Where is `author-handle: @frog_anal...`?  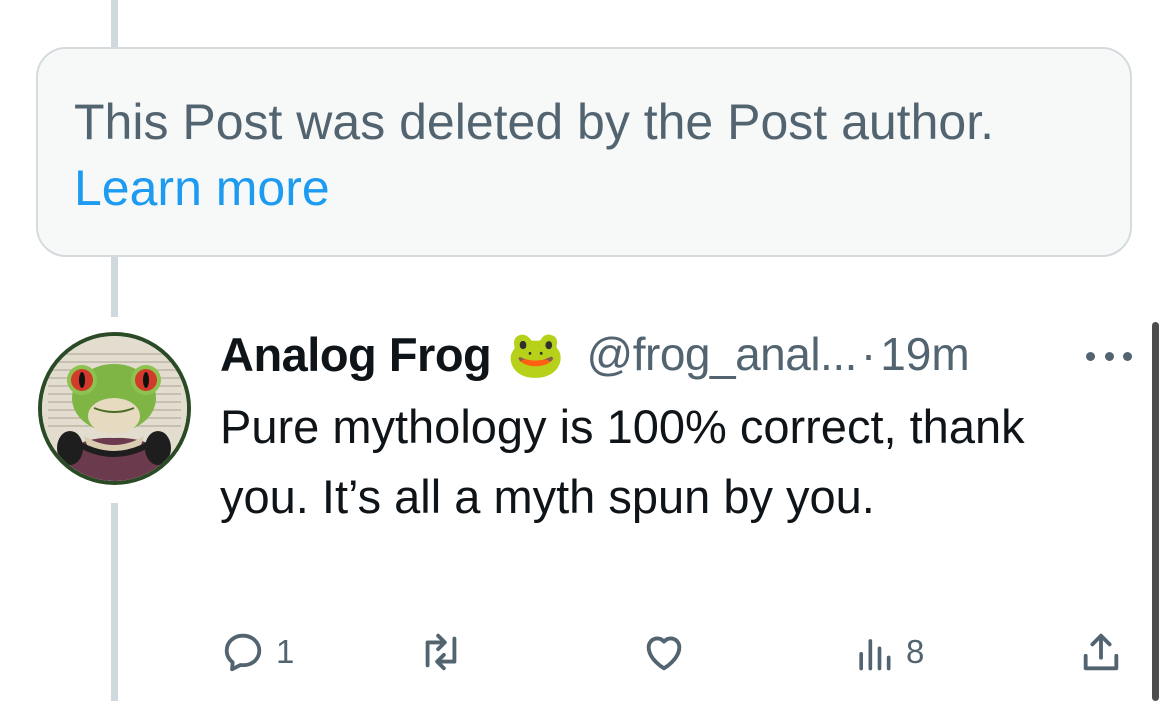
author-handle: @frog_anal... is located at coordinates (722, 354).